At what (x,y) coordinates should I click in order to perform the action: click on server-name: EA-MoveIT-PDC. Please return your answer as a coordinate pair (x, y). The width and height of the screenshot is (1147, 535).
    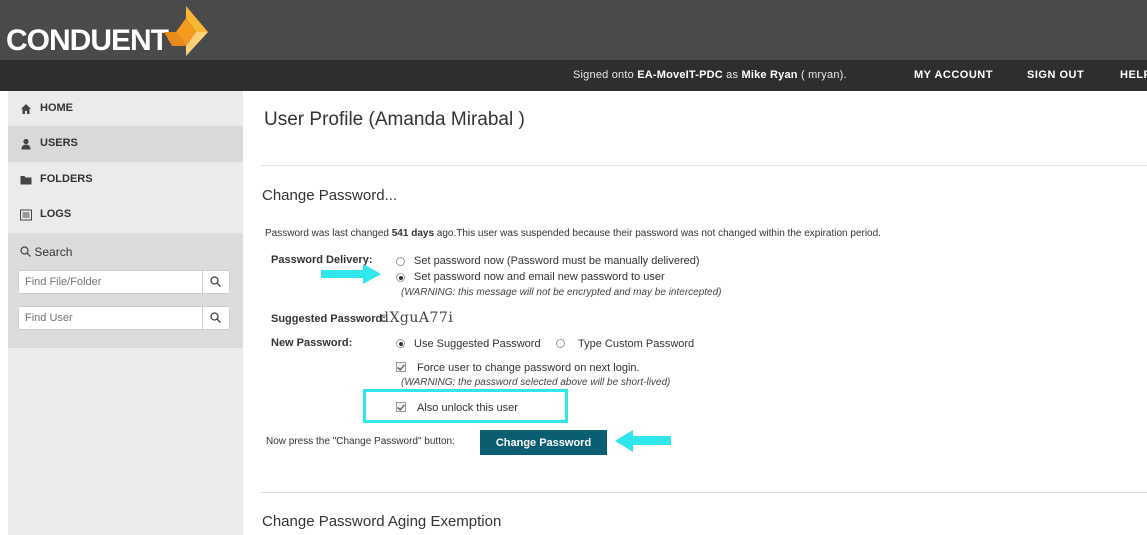
    Looking at the image, I should click on (680, 75).